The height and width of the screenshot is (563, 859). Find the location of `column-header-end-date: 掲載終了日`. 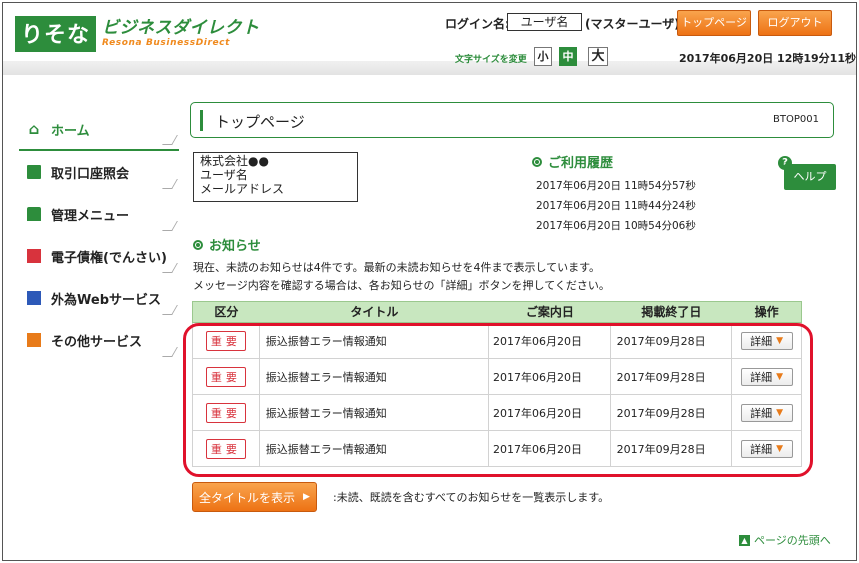

column-header-end-date: 掲載終了日 is located at coordinates (671, 312).